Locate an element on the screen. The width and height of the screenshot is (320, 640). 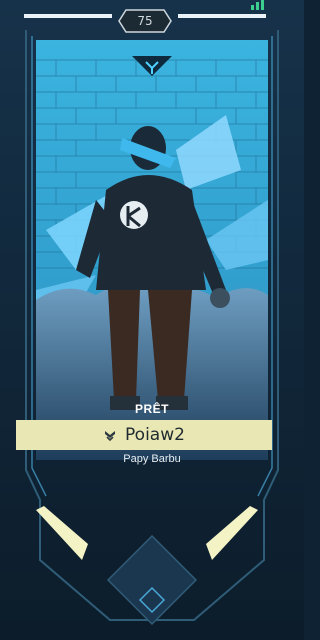
left-glow-light is located at coordinates (62, 533).